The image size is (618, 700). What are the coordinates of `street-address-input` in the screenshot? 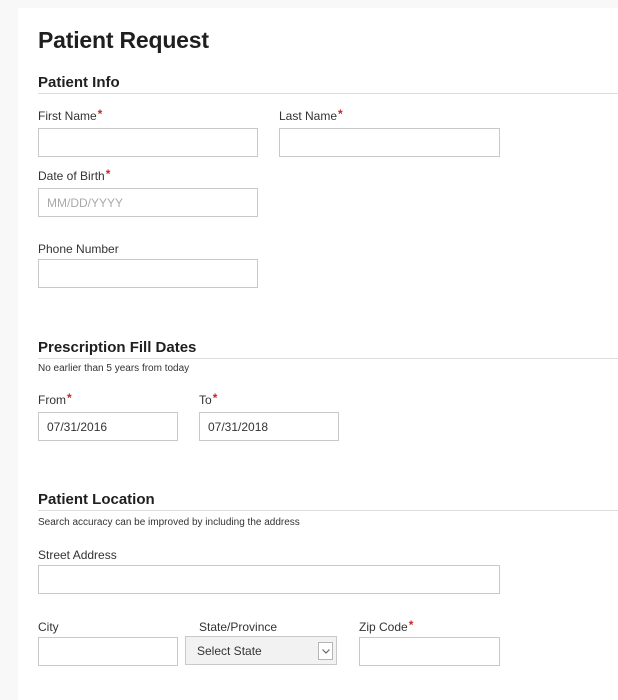 It's located at (269, 579).